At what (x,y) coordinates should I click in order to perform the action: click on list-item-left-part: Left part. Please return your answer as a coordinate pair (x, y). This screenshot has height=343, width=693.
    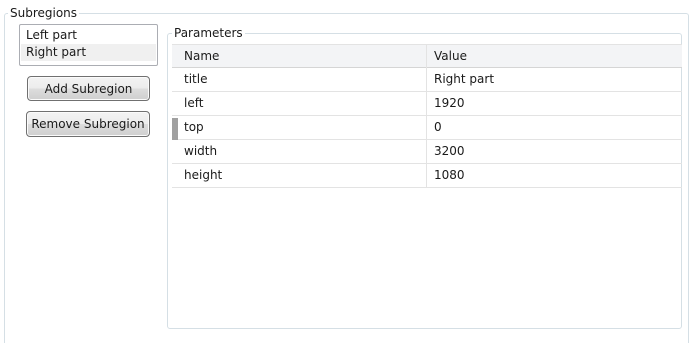
    Looking at the image, I should click on (88, 35).